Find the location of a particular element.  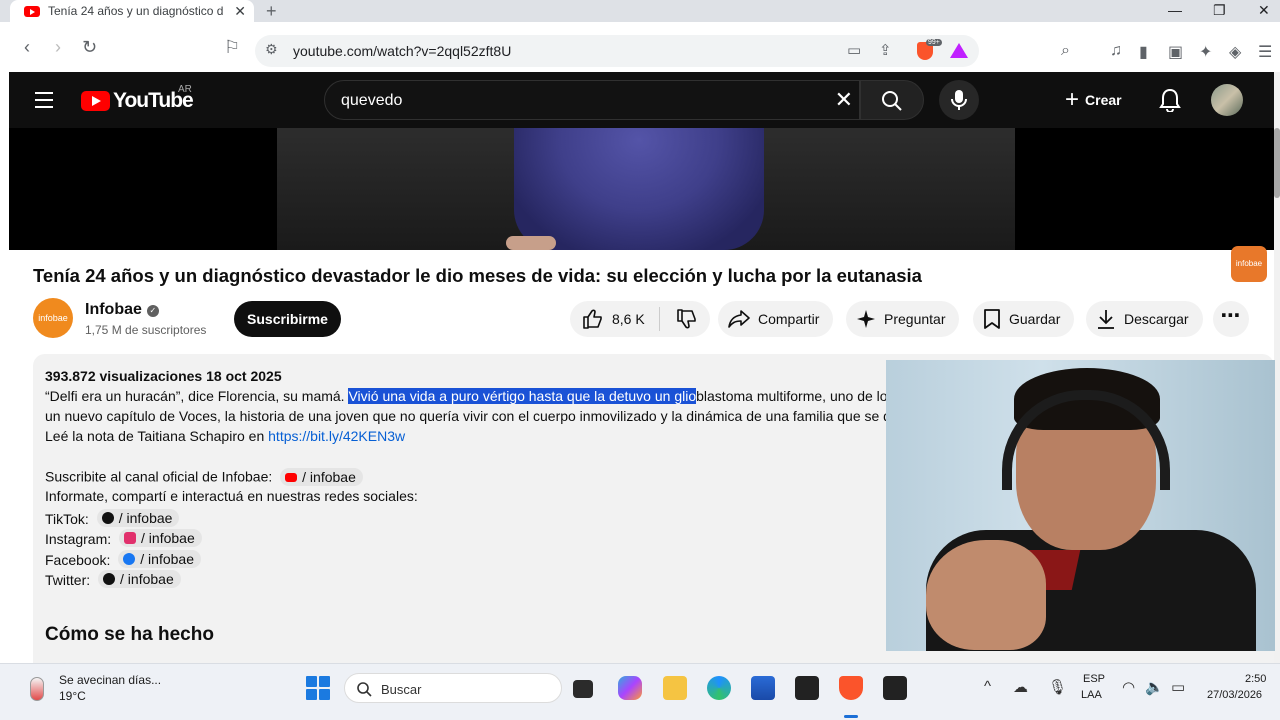

download-button: Descargar is located at coordinates (1144, 319).